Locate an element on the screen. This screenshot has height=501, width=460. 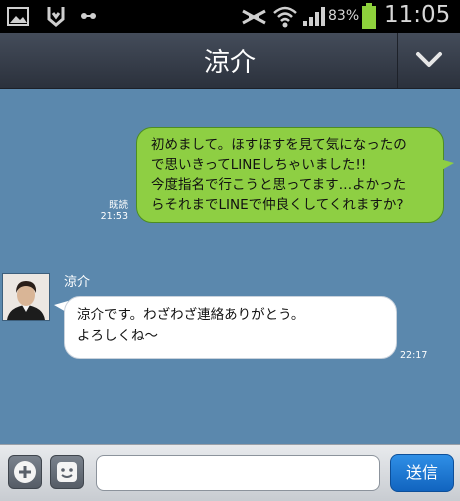
person-avatar-icon is located at coordinates (26, 297).